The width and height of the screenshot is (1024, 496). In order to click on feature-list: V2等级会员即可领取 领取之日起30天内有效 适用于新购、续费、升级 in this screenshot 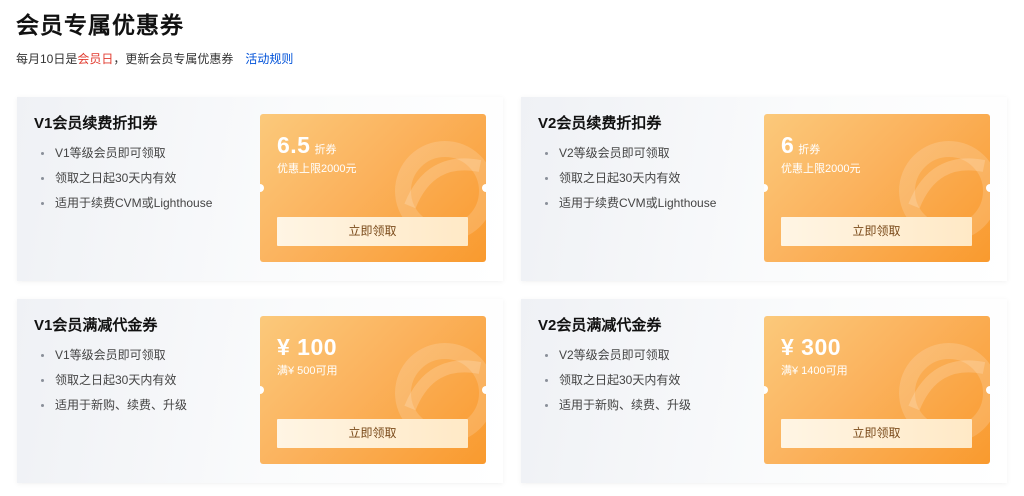, I will do `click(618, 384)`.